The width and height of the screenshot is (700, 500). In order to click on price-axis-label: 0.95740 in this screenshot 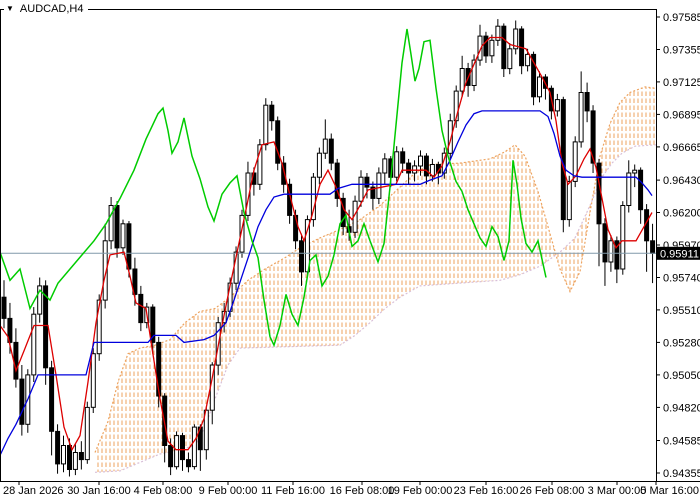, I will do `click(681, 279)`.